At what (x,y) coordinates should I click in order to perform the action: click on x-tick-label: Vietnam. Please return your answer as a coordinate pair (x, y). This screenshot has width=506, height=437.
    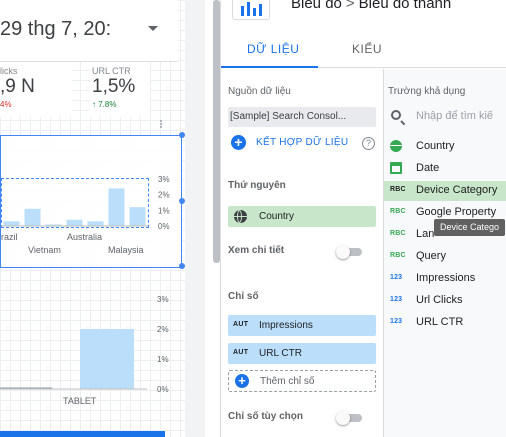
    Looking at the image, I should click on (44, 250).